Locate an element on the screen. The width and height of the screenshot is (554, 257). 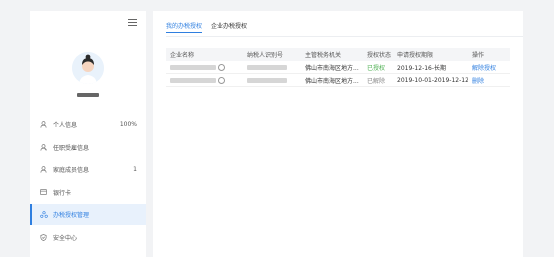
sidebar-item-label: 任职受雇信息 is located at coordinates (71, 148).